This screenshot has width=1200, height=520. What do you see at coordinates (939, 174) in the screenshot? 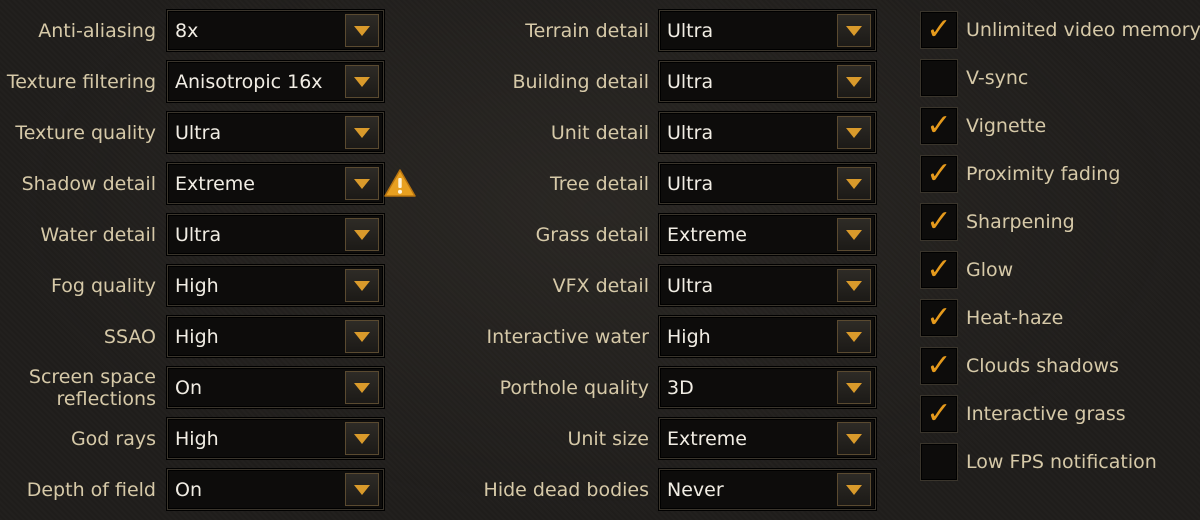
I see `proximity-fading-checkbox: ✓` at bounding box center [939, 174].